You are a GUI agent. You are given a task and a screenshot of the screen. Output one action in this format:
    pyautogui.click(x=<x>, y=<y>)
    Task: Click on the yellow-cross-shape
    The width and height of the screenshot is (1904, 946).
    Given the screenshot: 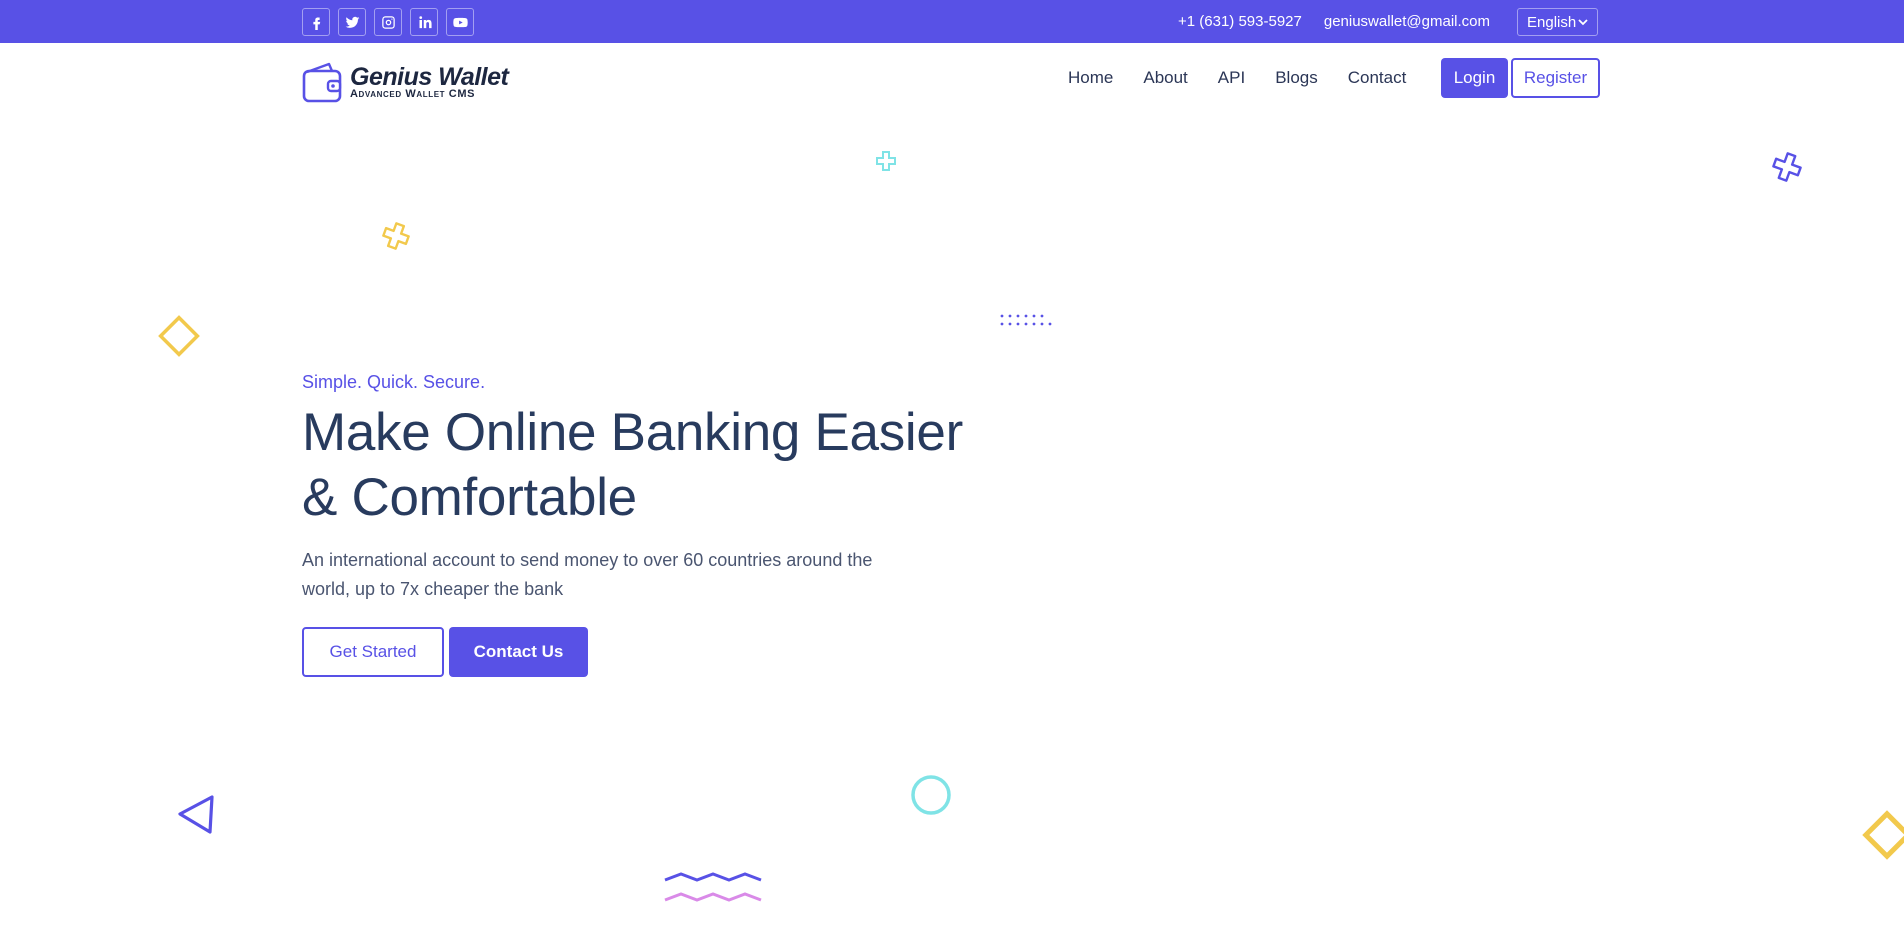 What is the action you would take?
    pyautogui.click(x=396, y=236)
    